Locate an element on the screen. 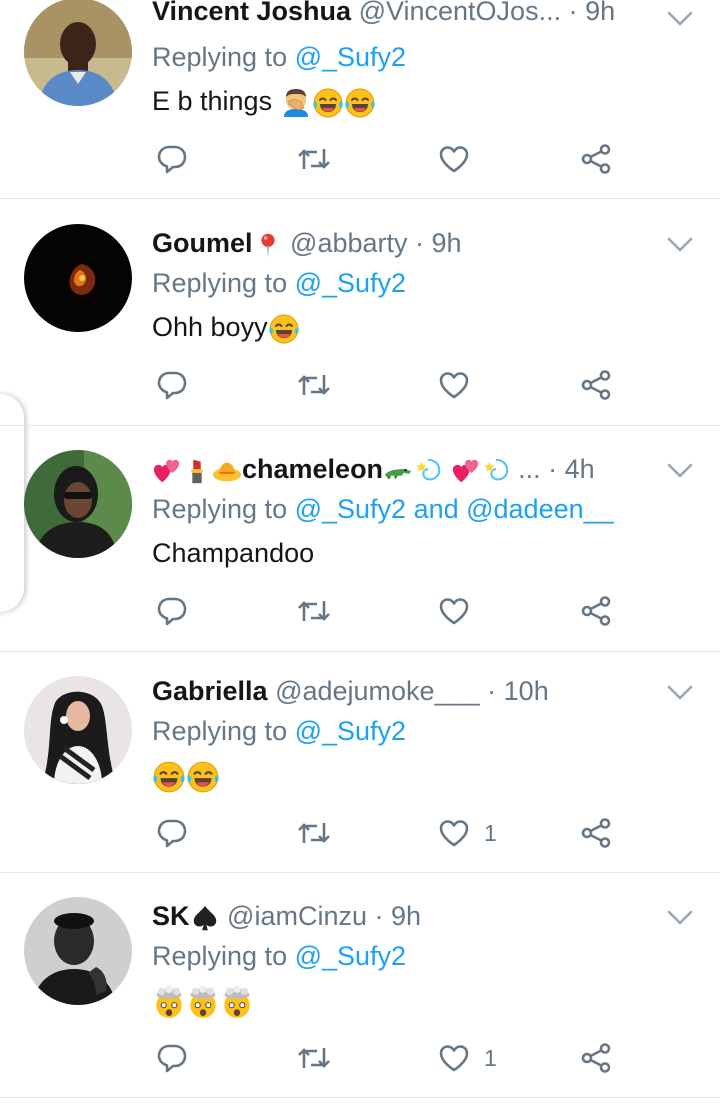 This screenshot has height=1116, width=720. tweet-text is located at coordinates (186, 776).